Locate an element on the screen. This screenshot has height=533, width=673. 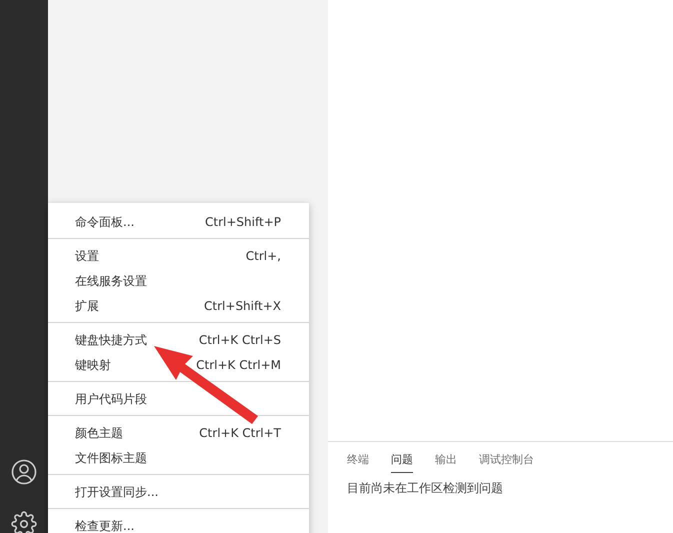
menu-item: 键盘快捷方式 Ctrl+K Ctrl+S is located at coordinates (178, 339).